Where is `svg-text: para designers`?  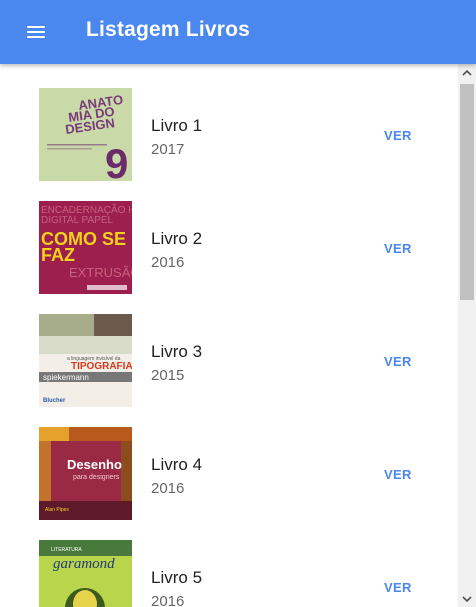
svg-text: para designers is located at coordinates (96, 477).